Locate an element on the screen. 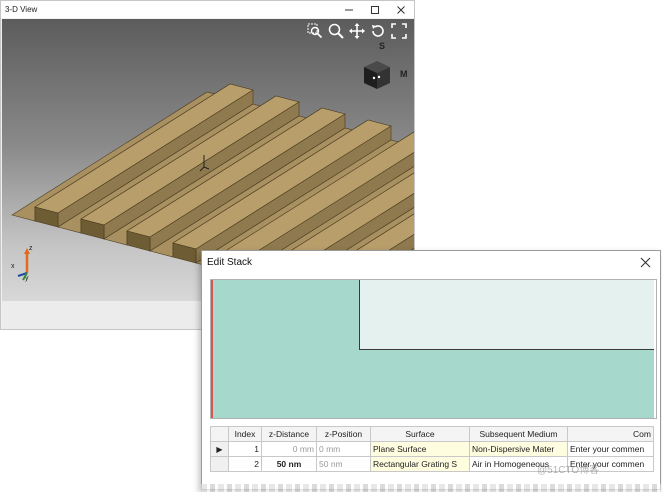 This screenshot has width=662, height=492. cell-index: 1 is located at coordinates (245, 449).